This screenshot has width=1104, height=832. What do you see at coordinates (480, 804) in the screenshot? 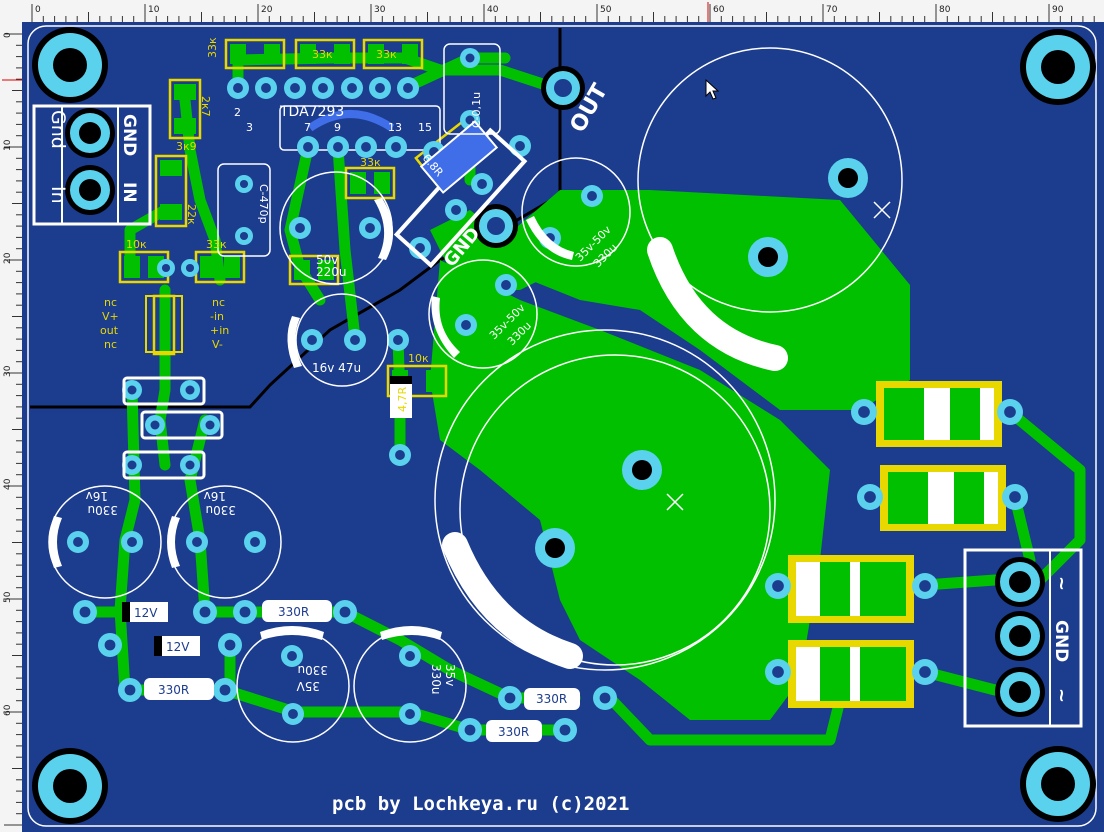
I see `credit-text: pcb by Lochkeya.ru (c)2021` at bounding box center [480, 804].